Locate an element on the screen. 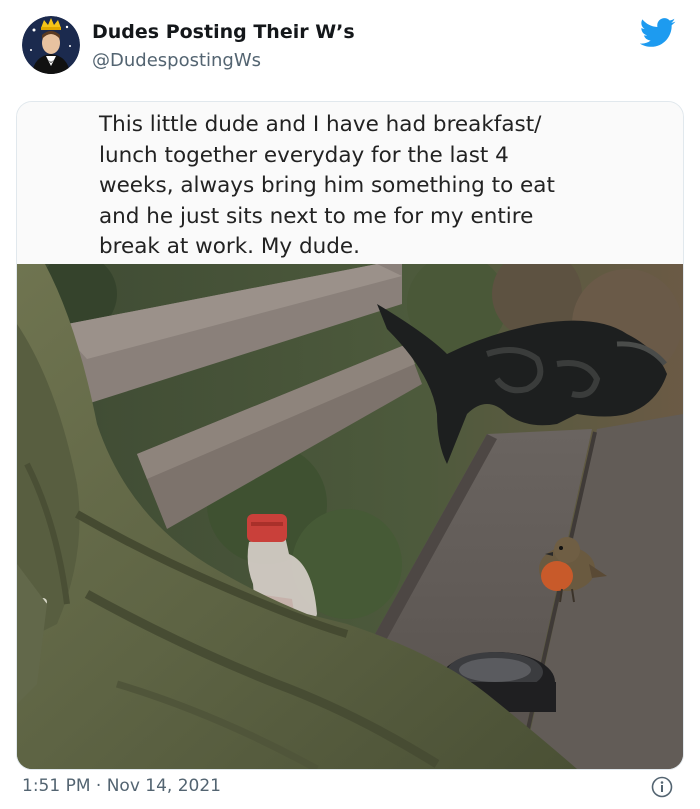 This screenshot has width=700, height=809. author-handle: @DudespostingWs is located at coordinates (176, 60).